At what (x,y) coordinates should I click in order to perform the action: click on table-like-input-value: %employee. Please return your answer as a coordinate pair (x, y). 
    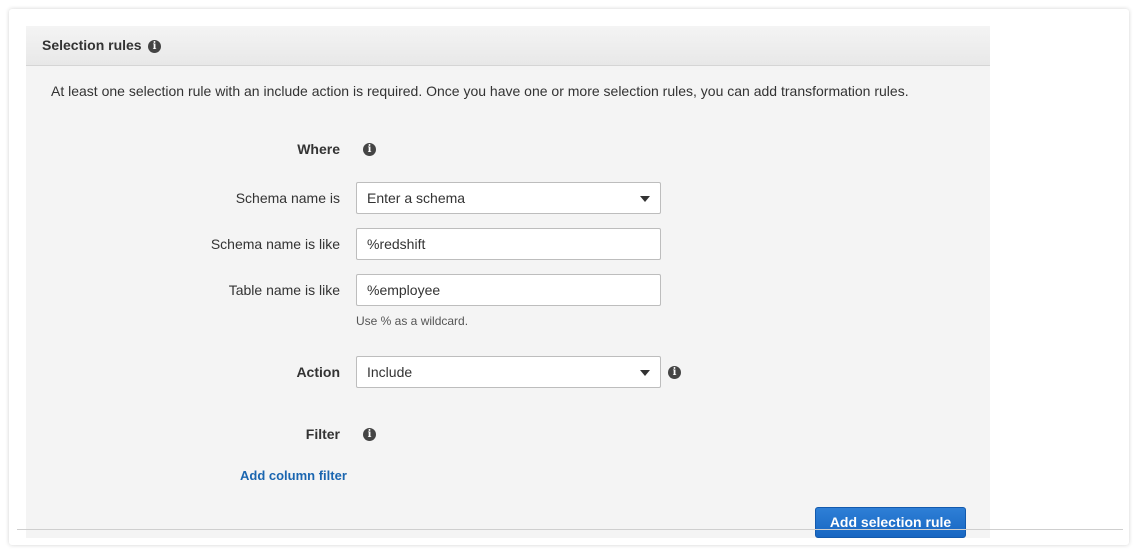
    Looking at the image, I should click on (404, 290).